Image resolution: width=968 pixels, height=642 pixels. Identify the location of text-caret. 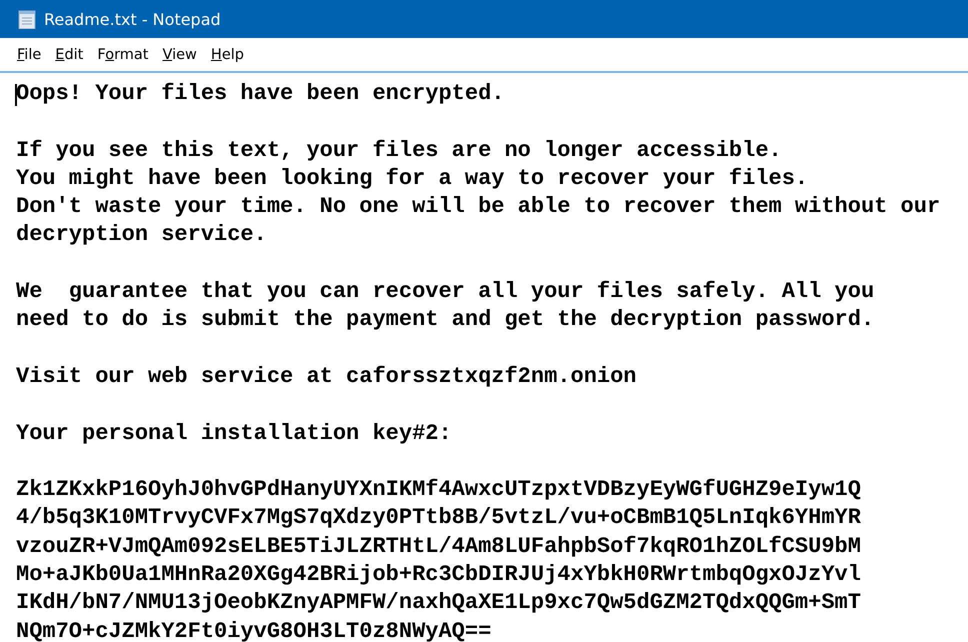
(15, 95).